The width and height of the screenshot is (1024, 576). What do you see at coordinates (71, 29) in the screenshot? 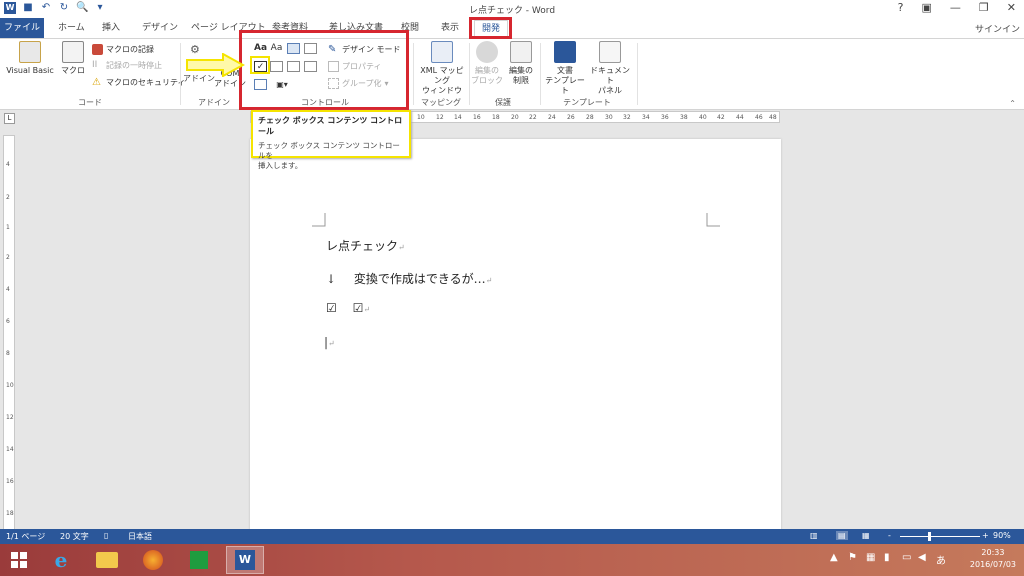
I see `tab-home: ホーム` at bounding box center [71, 29].